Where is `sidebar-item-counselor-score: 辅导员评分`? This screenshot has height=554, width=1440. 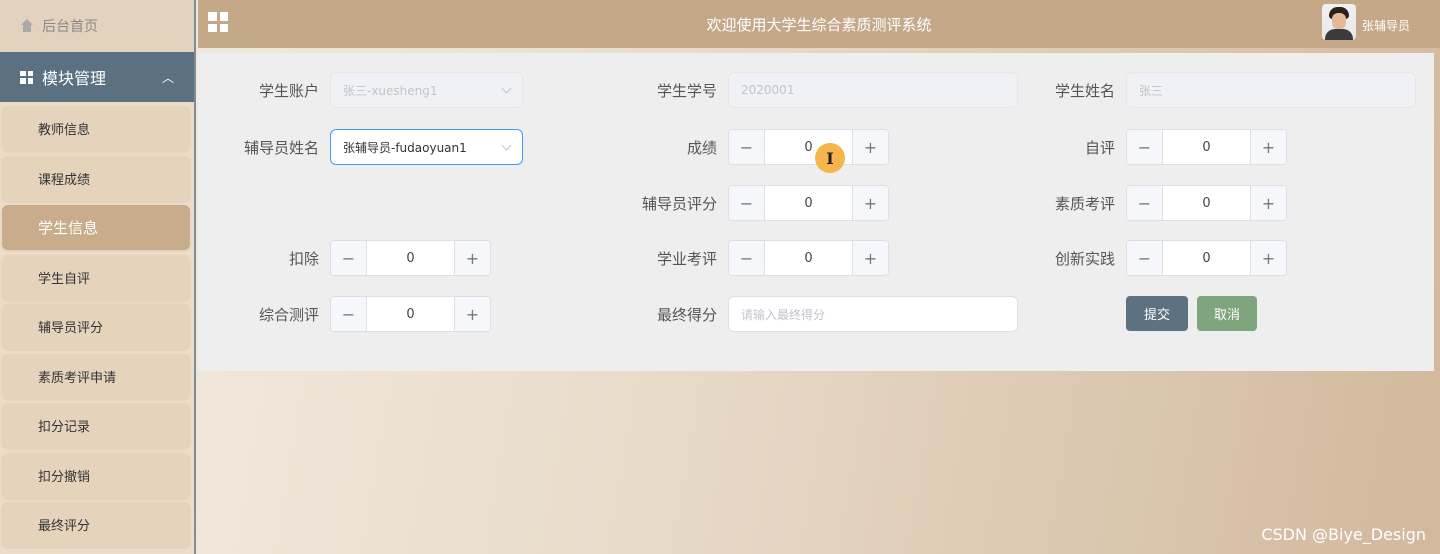
sidebar-item-counselor-score: 辅导员评分 is located at coordinates (96, 326).